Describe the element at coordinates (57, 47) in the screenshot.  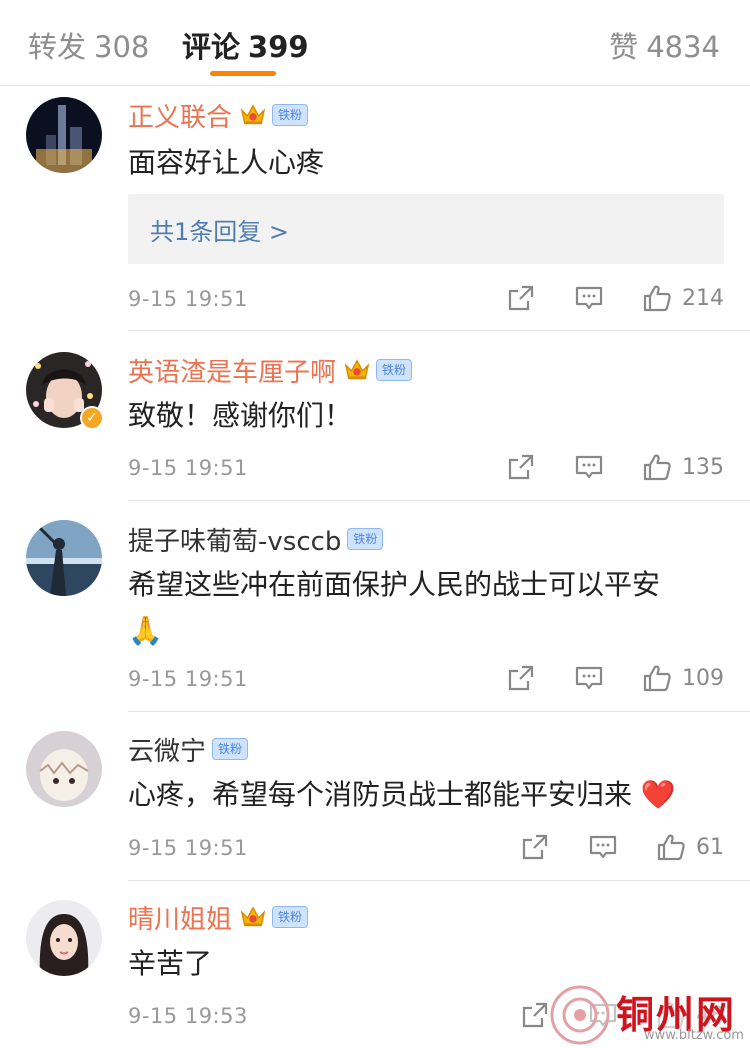
I see `tab-repost-label: 转发` at that location.